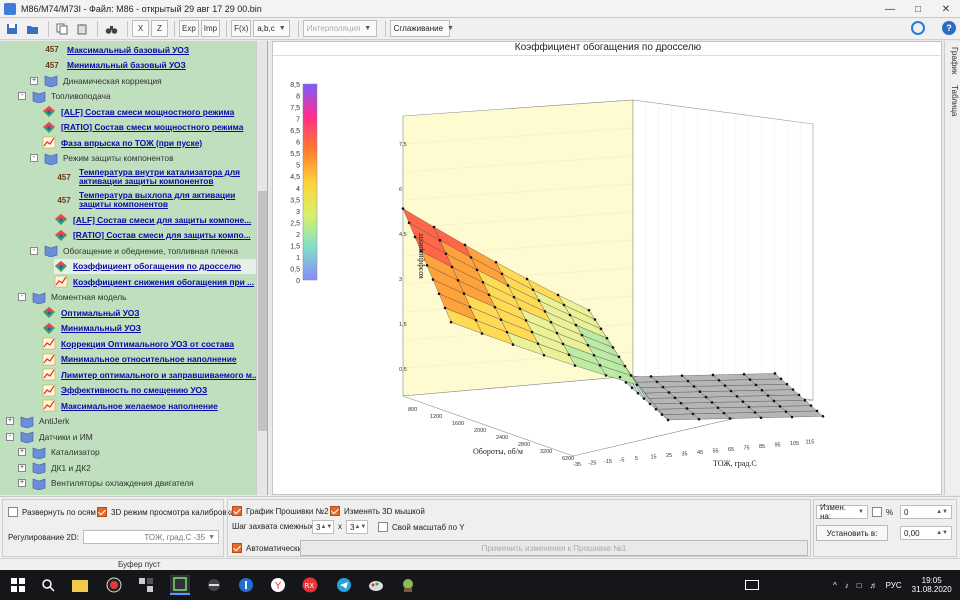  I want to click on tree-item: - Режим защиты компонентов, so click(143, 158).